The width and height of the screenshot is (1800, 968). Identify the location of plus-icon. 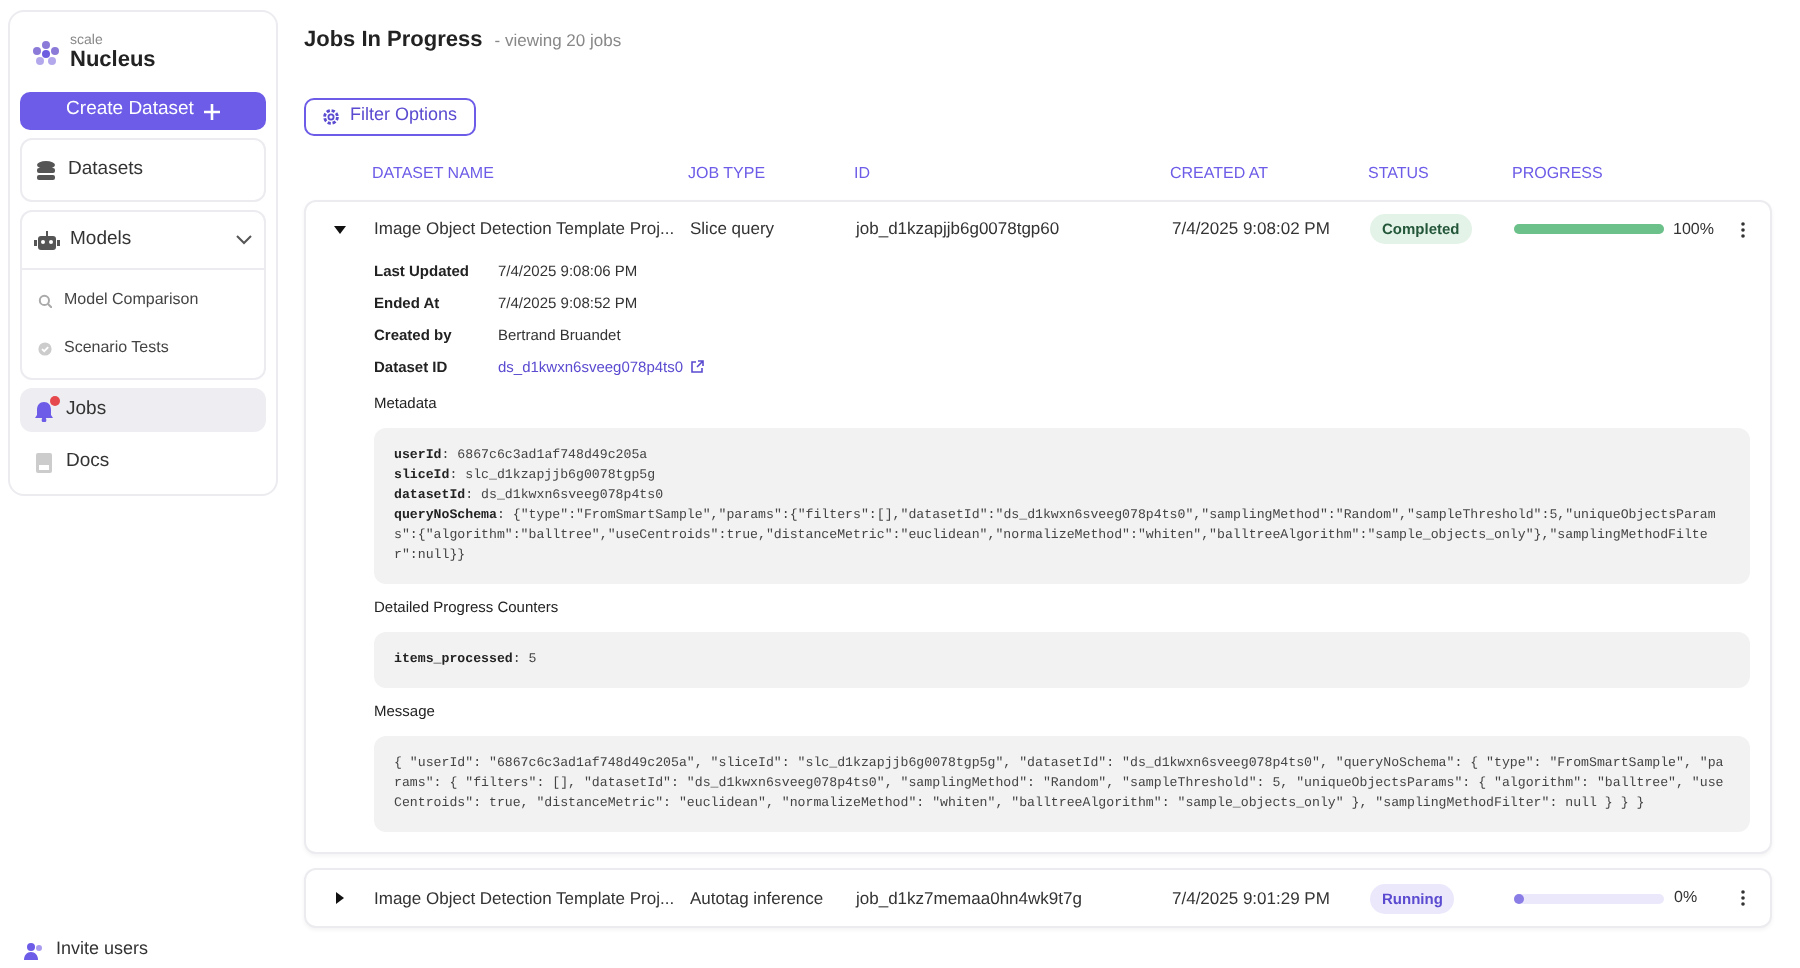
(211, 111).